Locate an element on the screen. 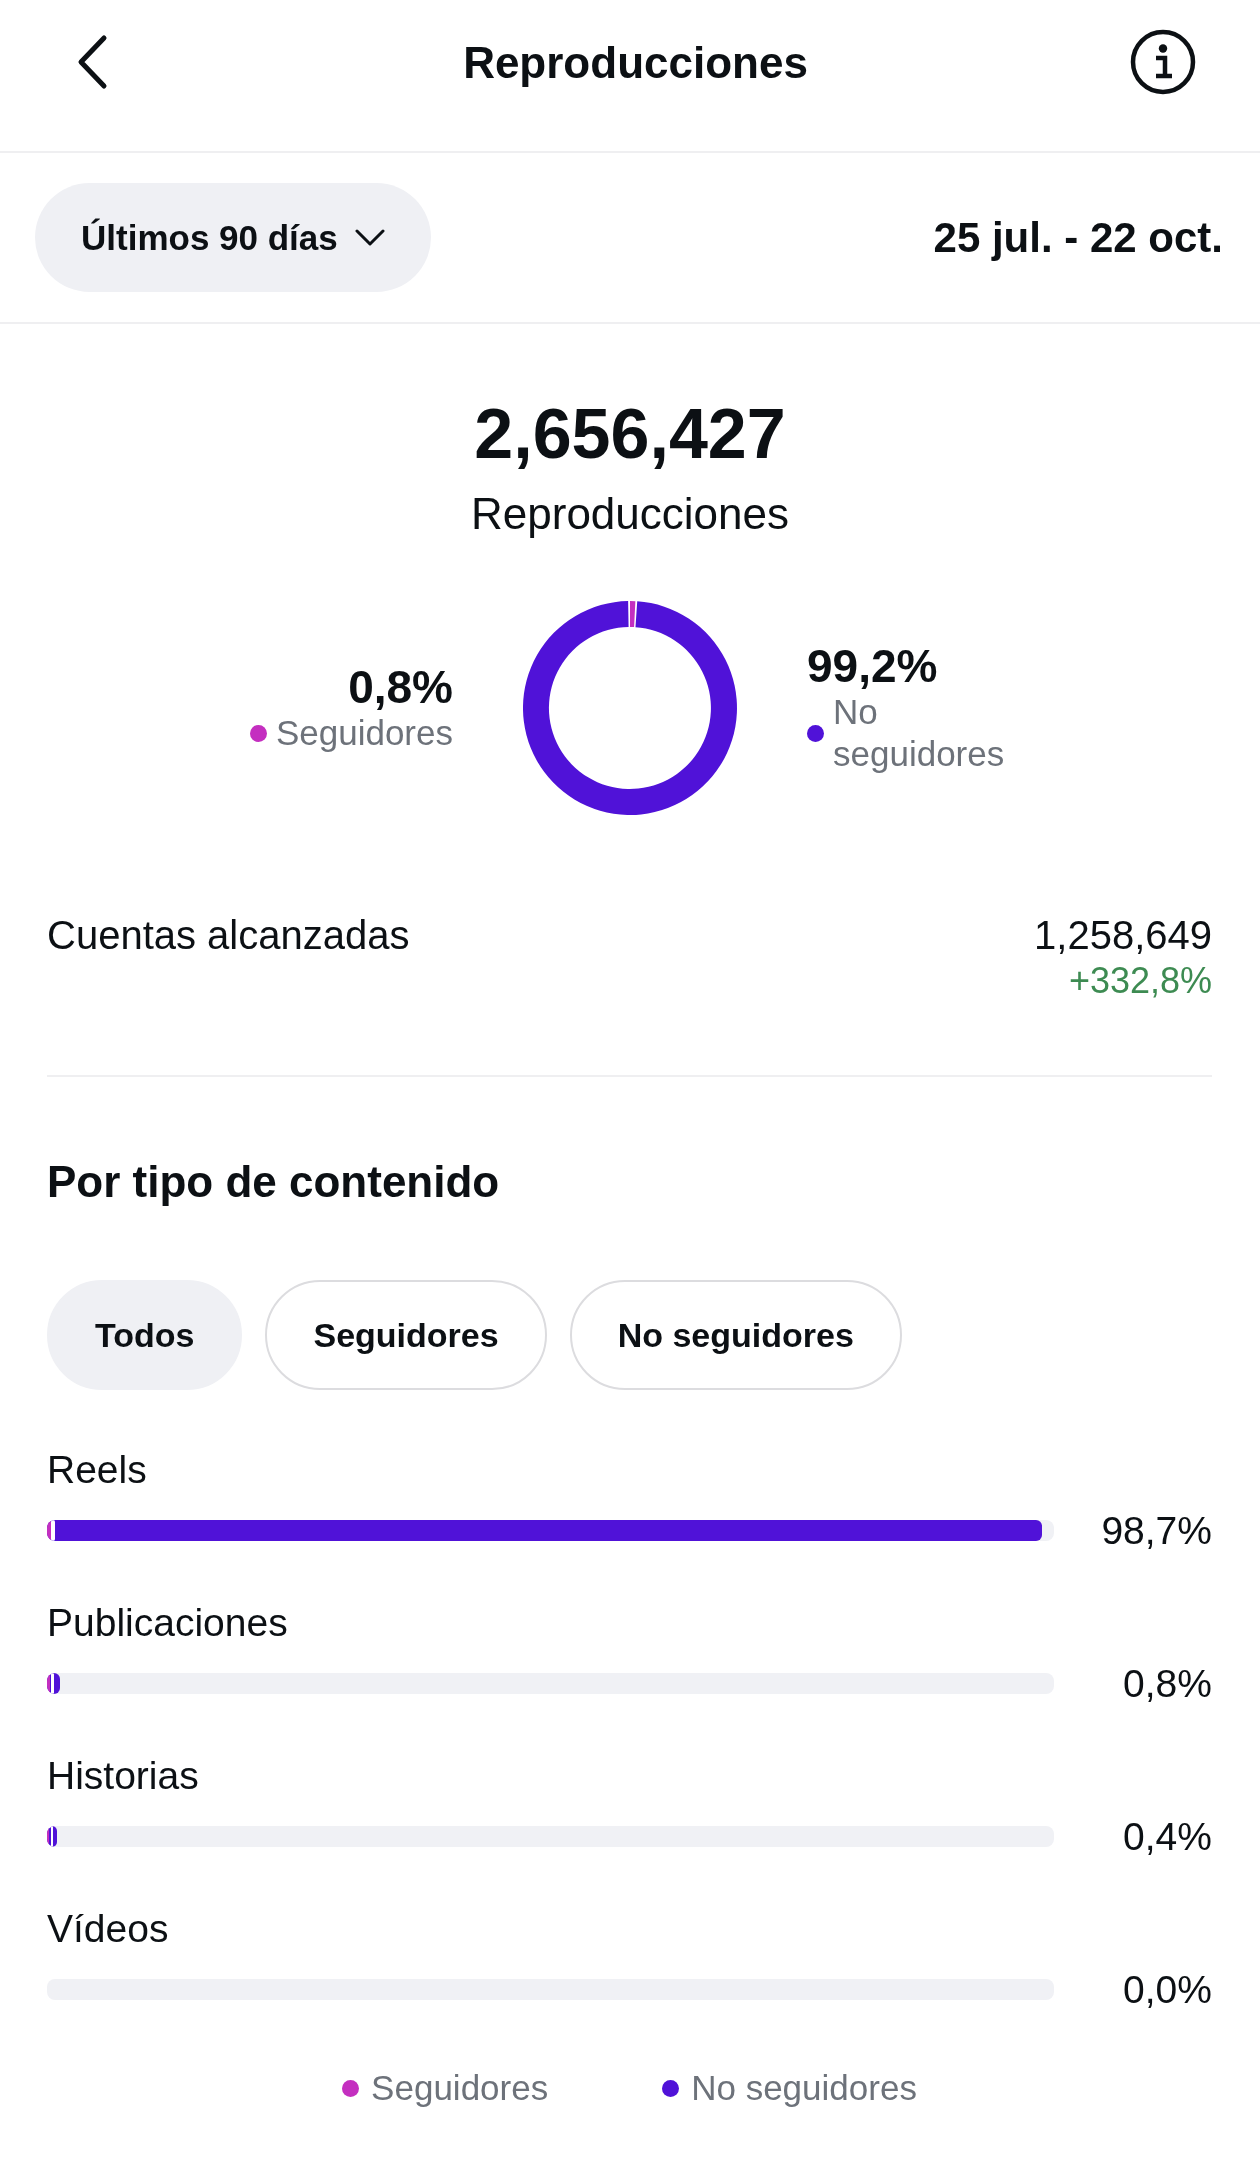 The height and width of the screenshot is (2160, 1260). date-range: 25 jul. - 22 oct. is located at coordinates (1078, 237).